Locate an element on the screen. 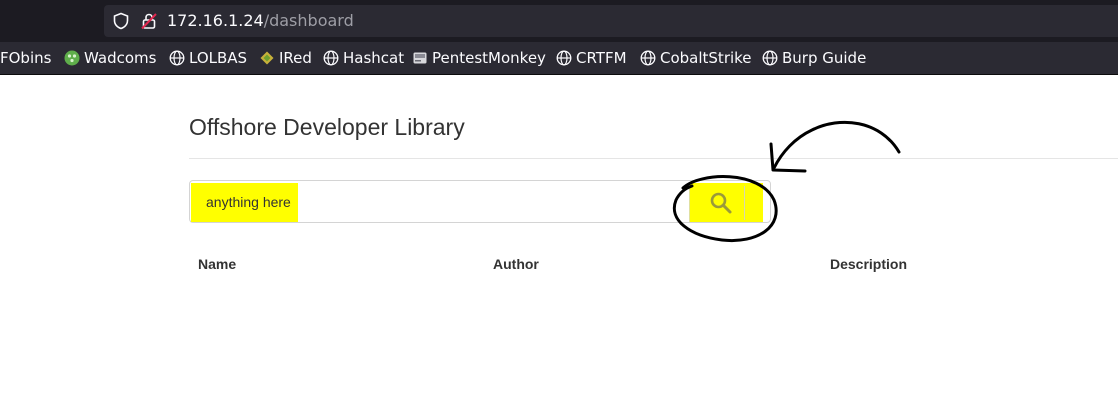 This screenshot has height=407, width=1118. search-input is located at coordinates (431, 201).